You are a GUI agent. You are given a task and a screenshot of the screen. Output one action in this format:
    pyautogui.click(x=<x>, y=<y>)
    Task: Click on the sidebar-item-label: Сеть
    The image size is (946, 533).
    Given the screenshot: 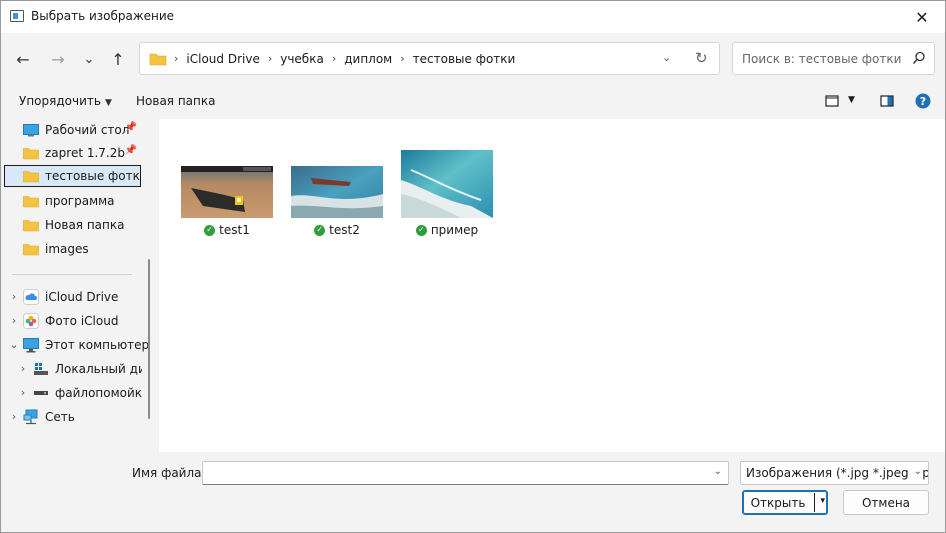 What is the action you would take?
    pyautogui.click(x=60, y=417)
    